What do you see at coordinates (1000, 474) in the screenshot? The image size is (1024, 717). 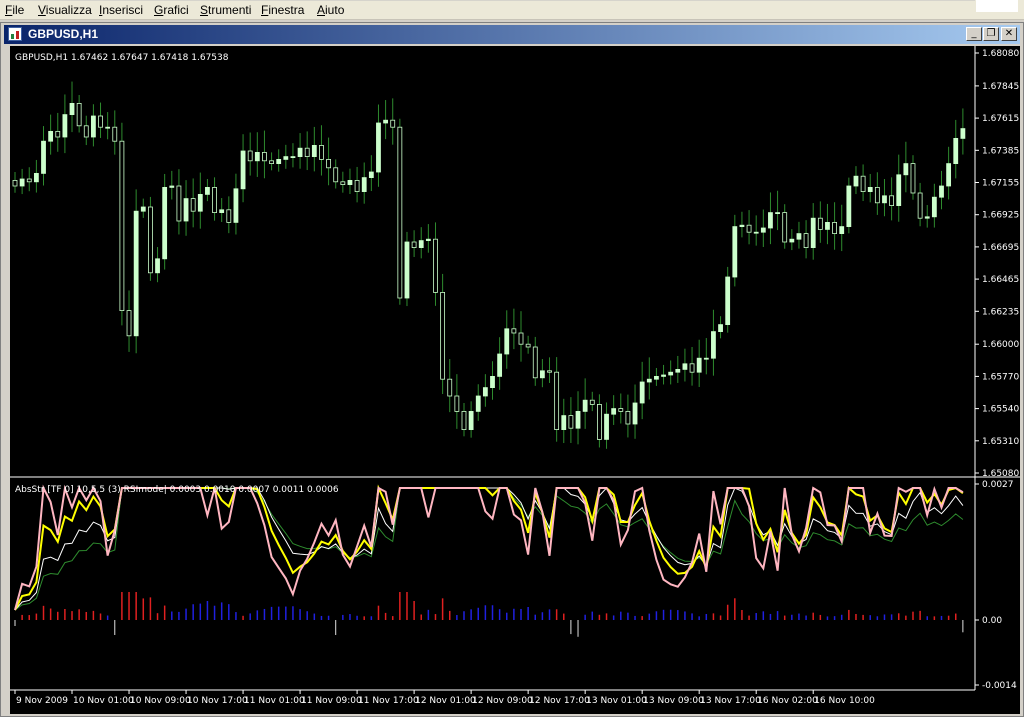 I see `y-tick-label: 1.65080` at bounding box center [1000, 474].